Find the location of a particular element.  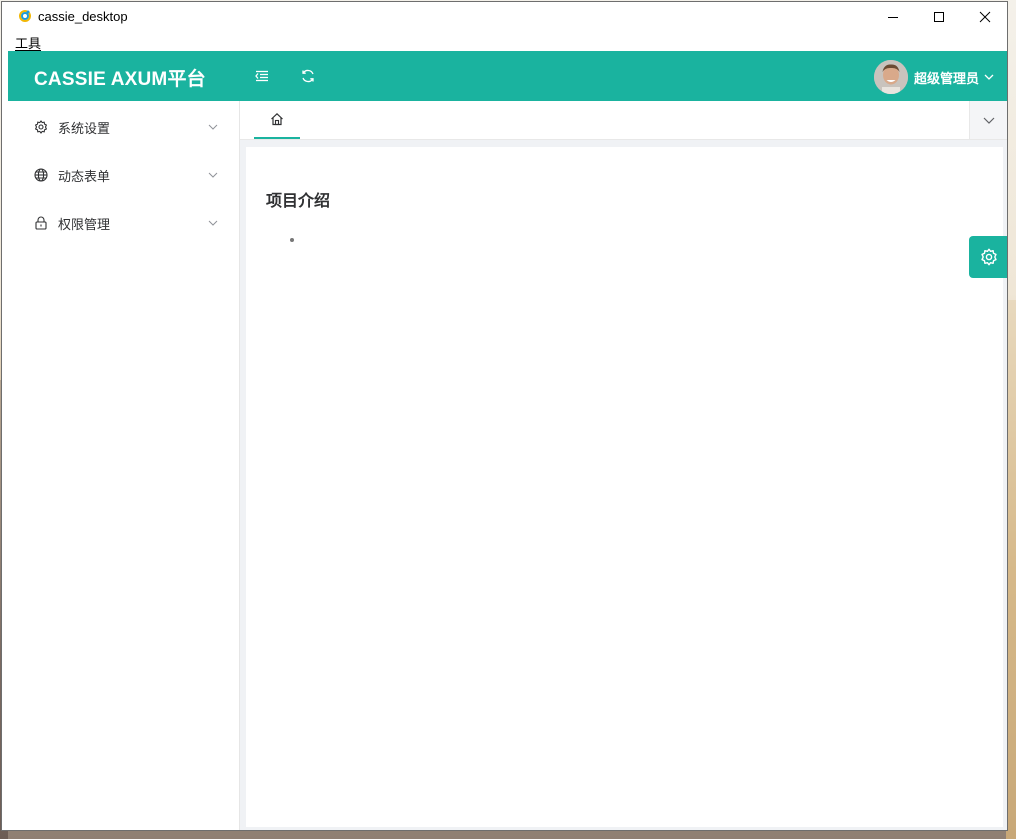

settings-drawer-button is located at coordinates (988, 257).